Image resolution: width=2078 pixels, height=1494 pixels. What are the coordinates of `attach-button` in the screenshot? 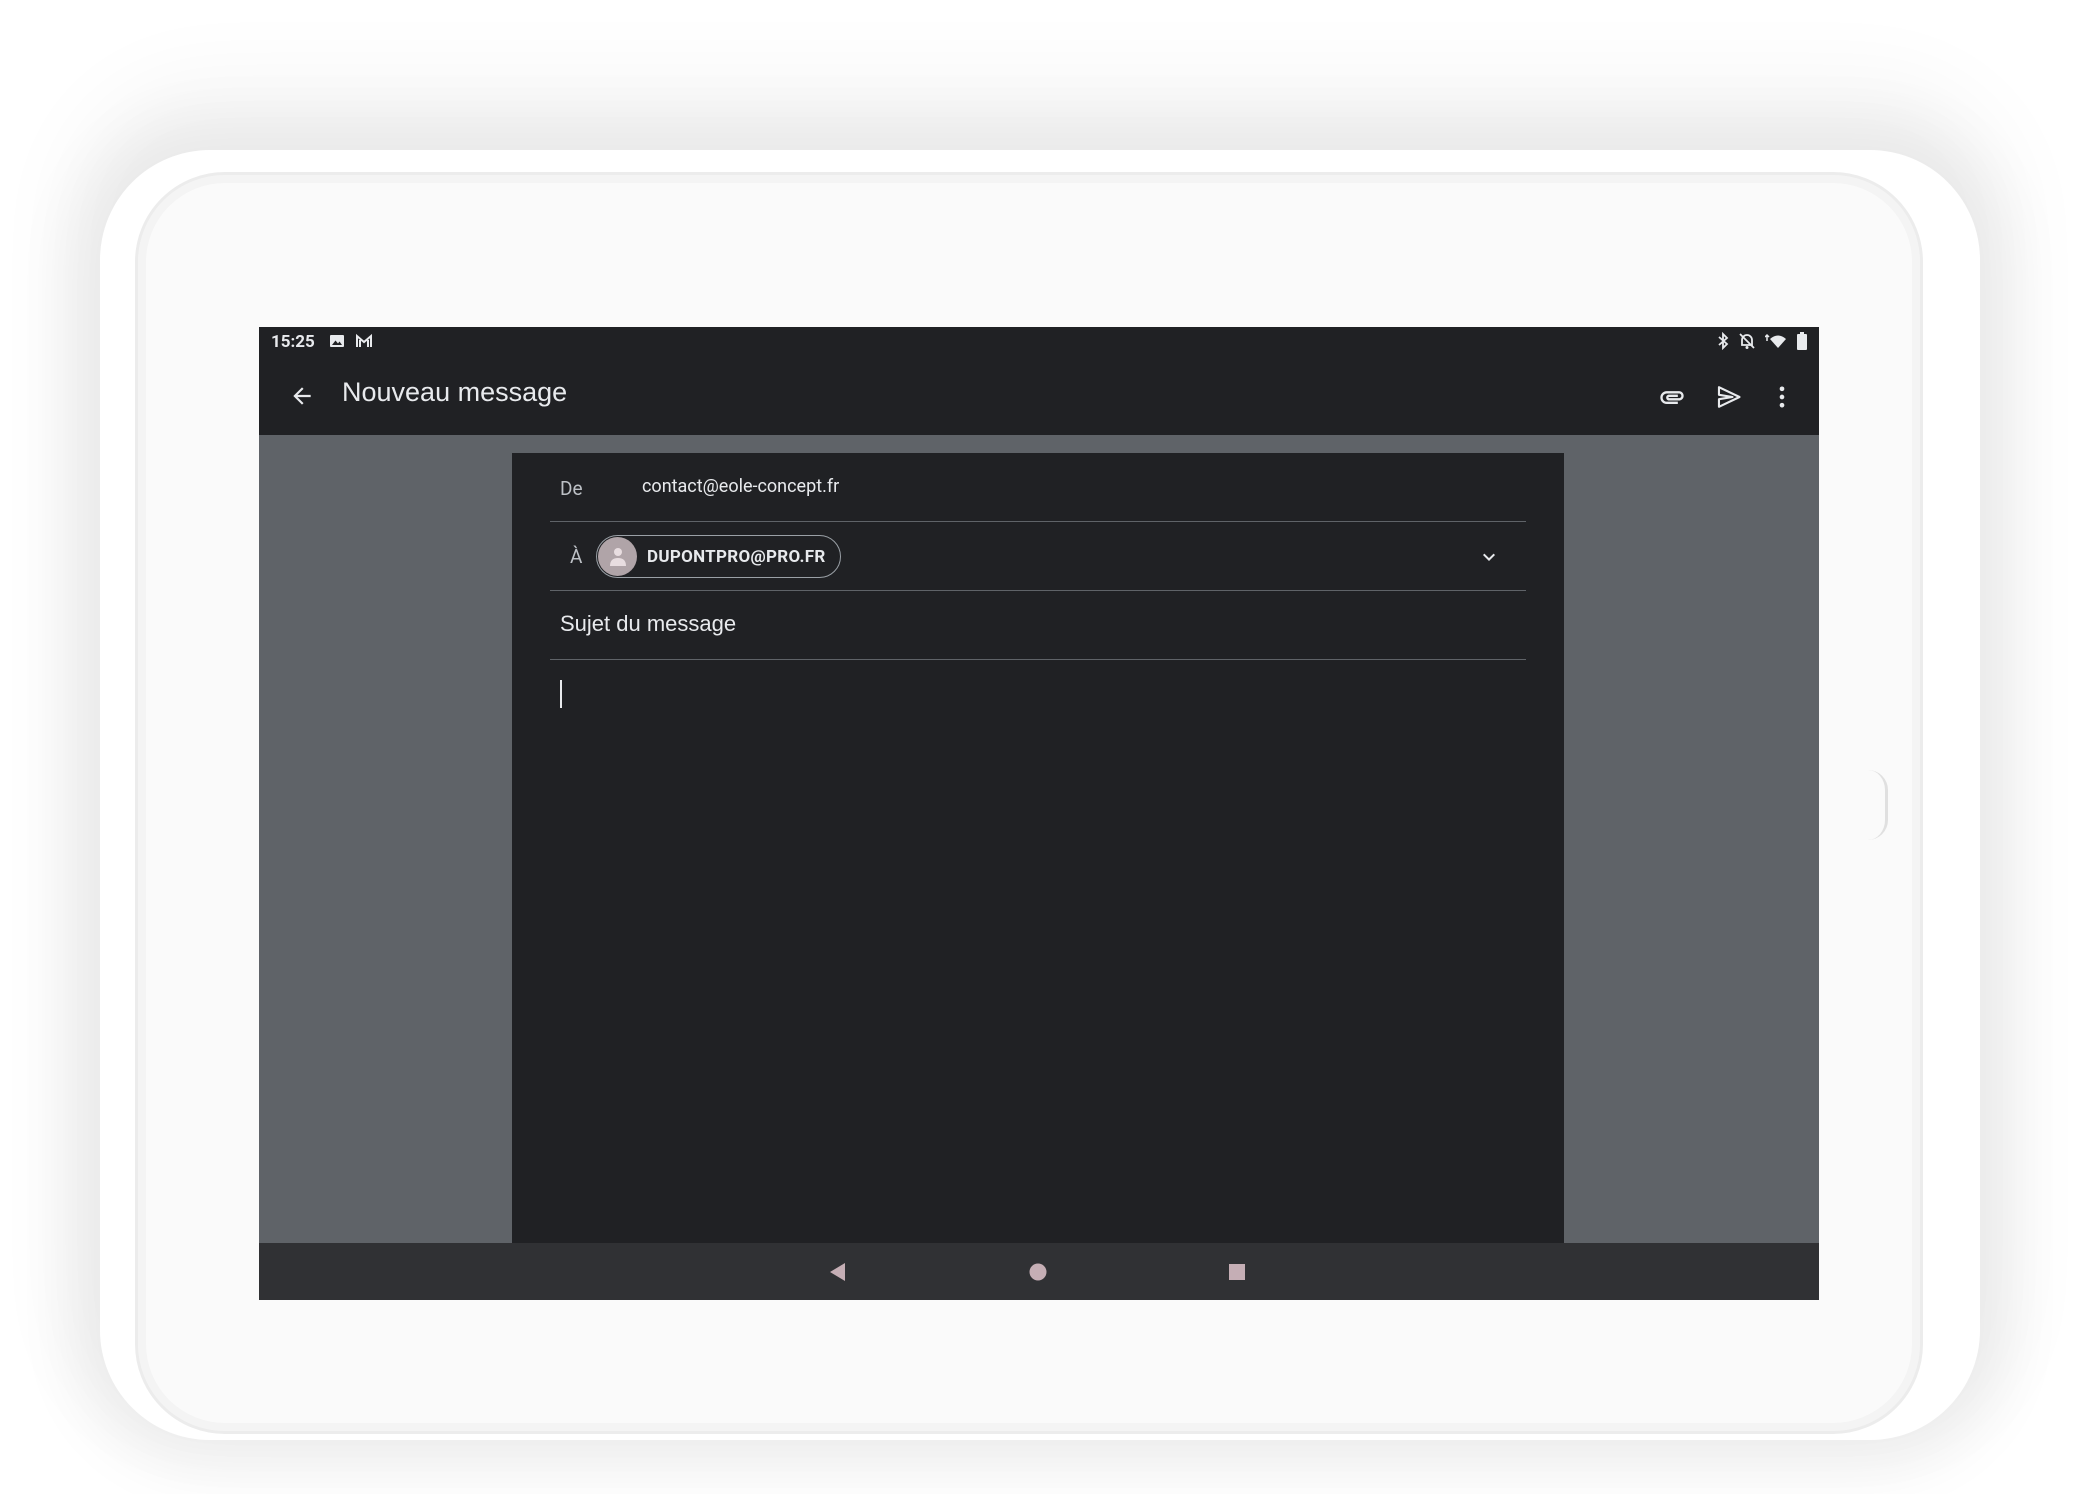 It's located at (1672, 397).